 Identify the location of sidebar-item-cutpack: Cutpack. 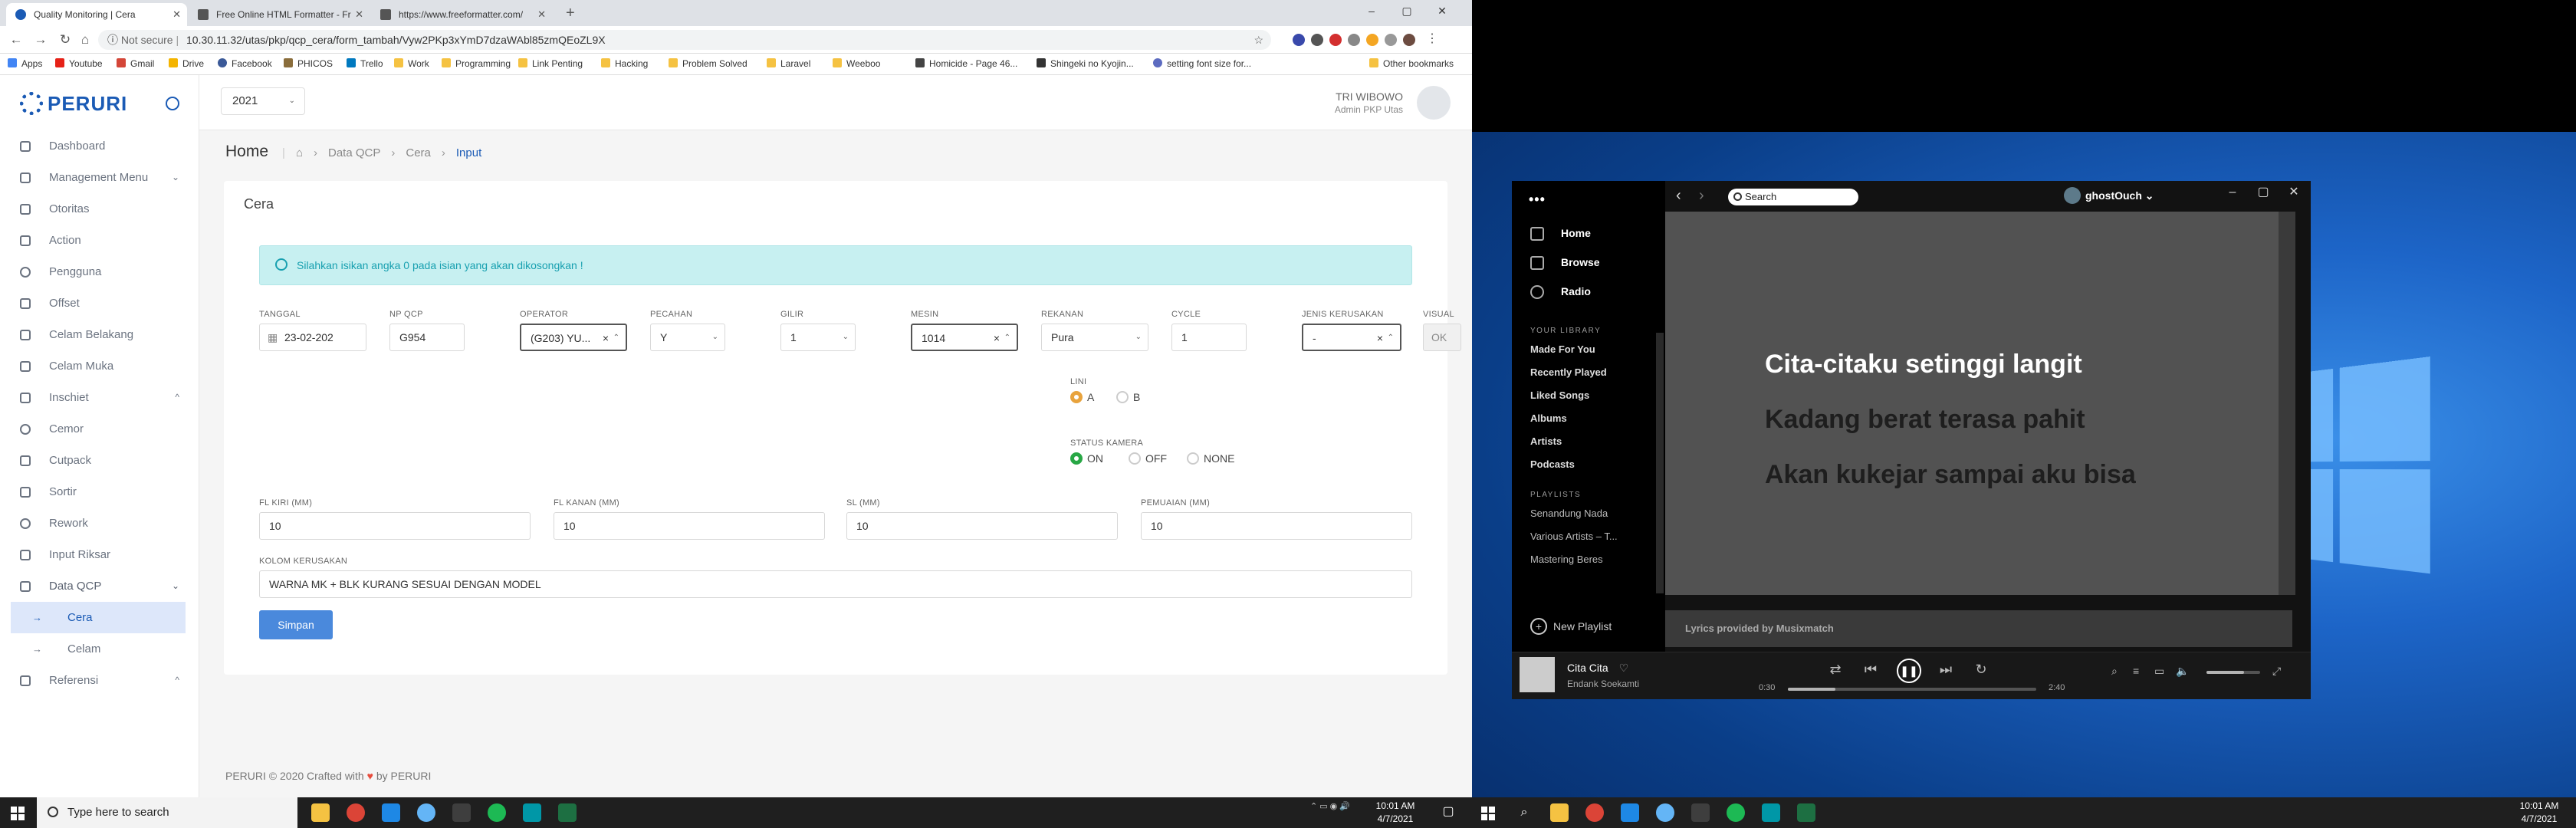
(100, 461).